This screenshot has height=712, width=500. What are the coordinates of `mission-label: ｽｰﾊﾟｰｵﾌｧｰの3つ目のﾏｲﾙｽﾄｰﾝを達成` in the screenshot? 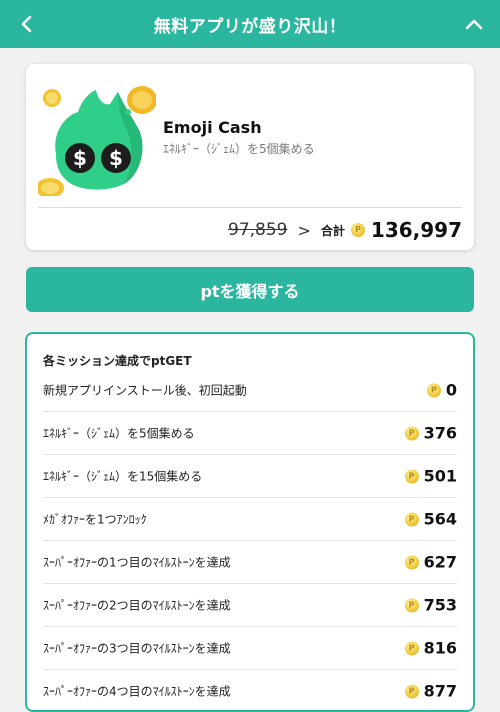 It's located at (137, 648).